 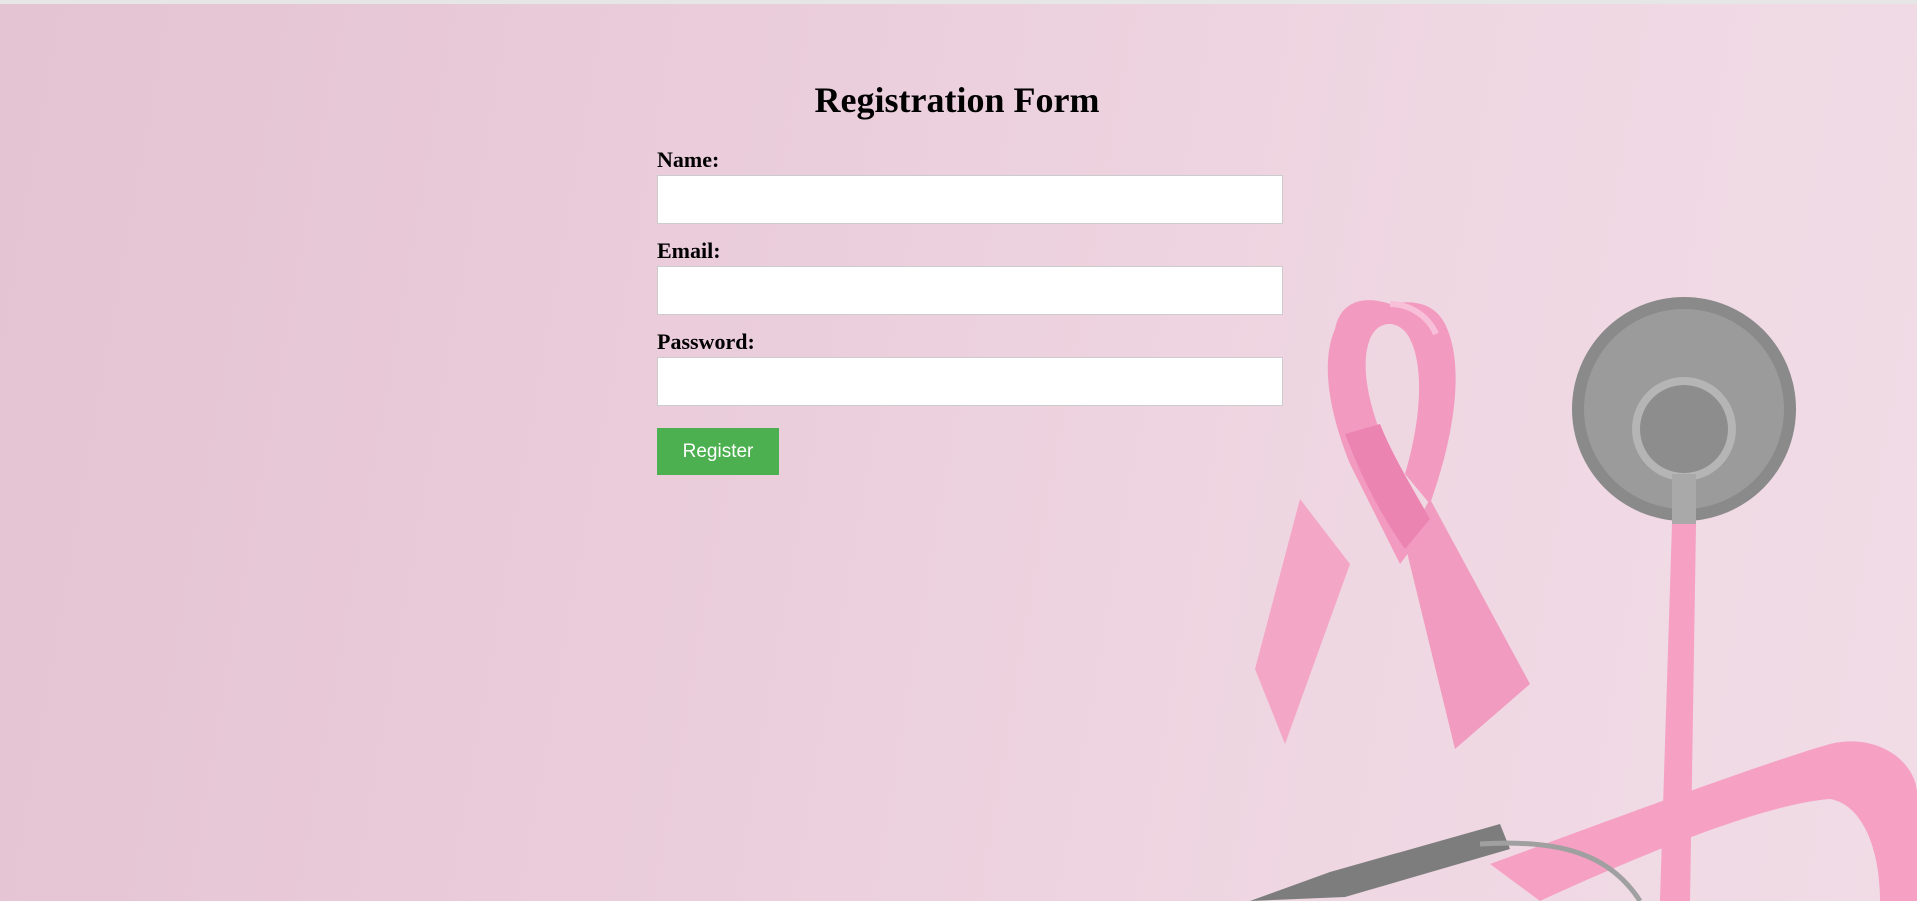 I want to click on register-button: Register, so click(x=718, y=451).